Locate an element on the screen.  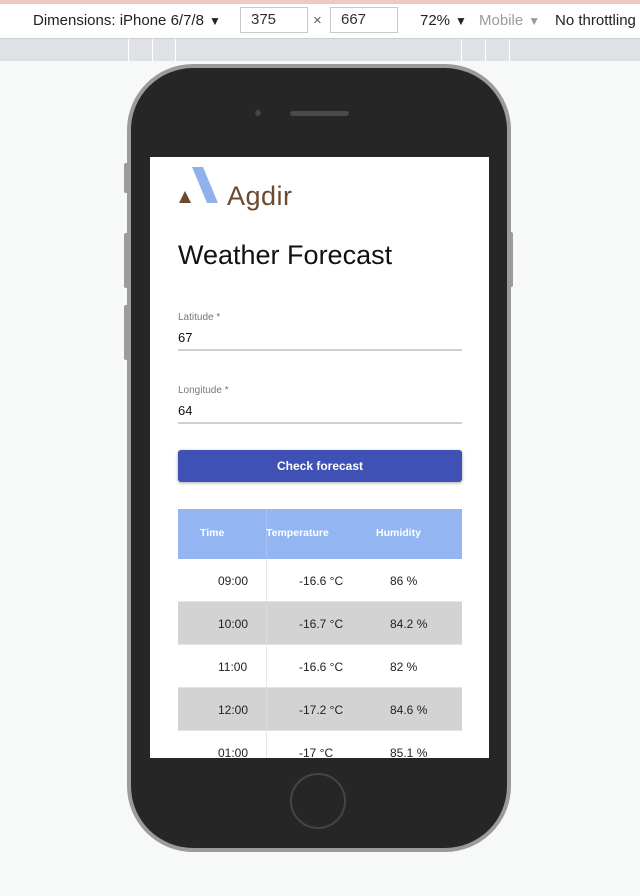
brand-name: Agdir is located at coordinates (260, 196).